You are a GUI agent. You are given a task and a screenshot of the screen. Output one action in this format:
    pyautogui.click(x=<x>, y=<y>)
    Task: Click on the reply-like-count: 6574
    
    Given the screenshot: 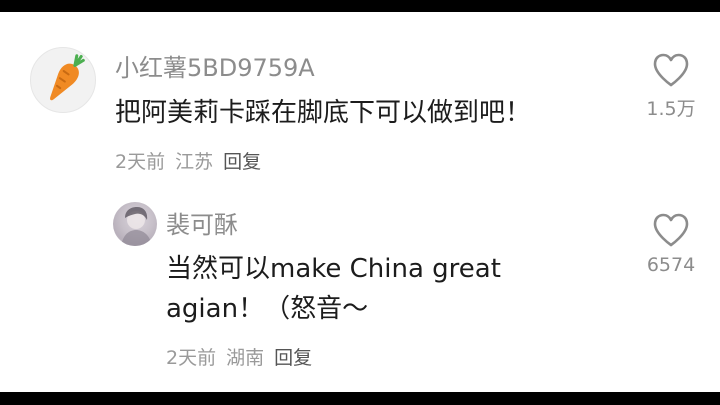 What is the action you would take?
    pyautogui.click(x=671, y=265)
    